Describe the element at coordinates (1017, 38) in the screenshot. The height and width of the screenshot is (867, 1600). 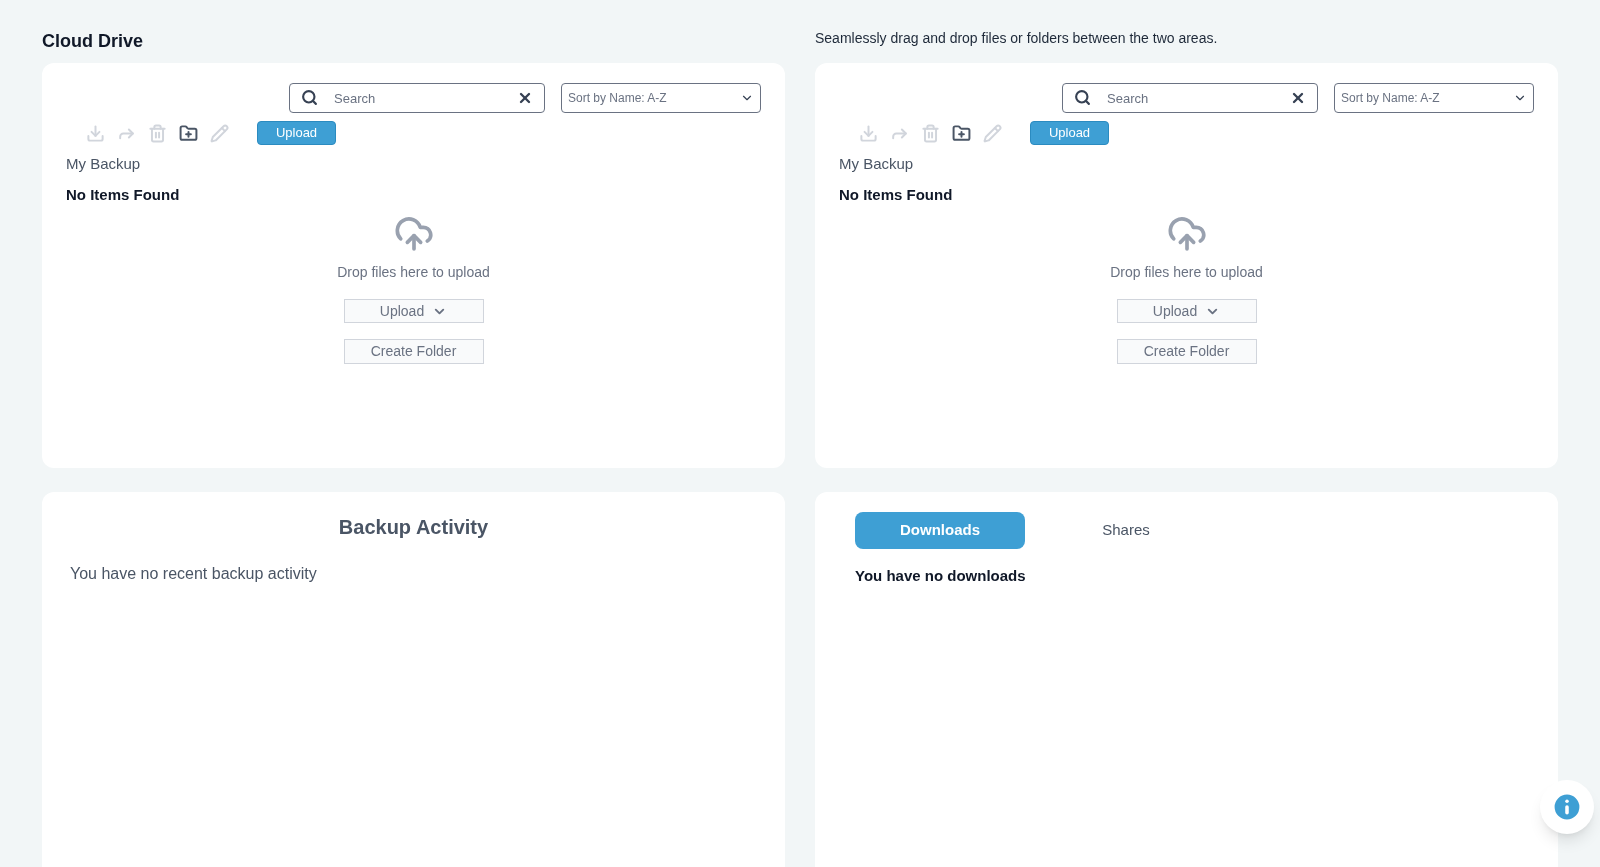
I see `hint-text: Seamlessly drag and drop files or folders between the two areas.` at that location.